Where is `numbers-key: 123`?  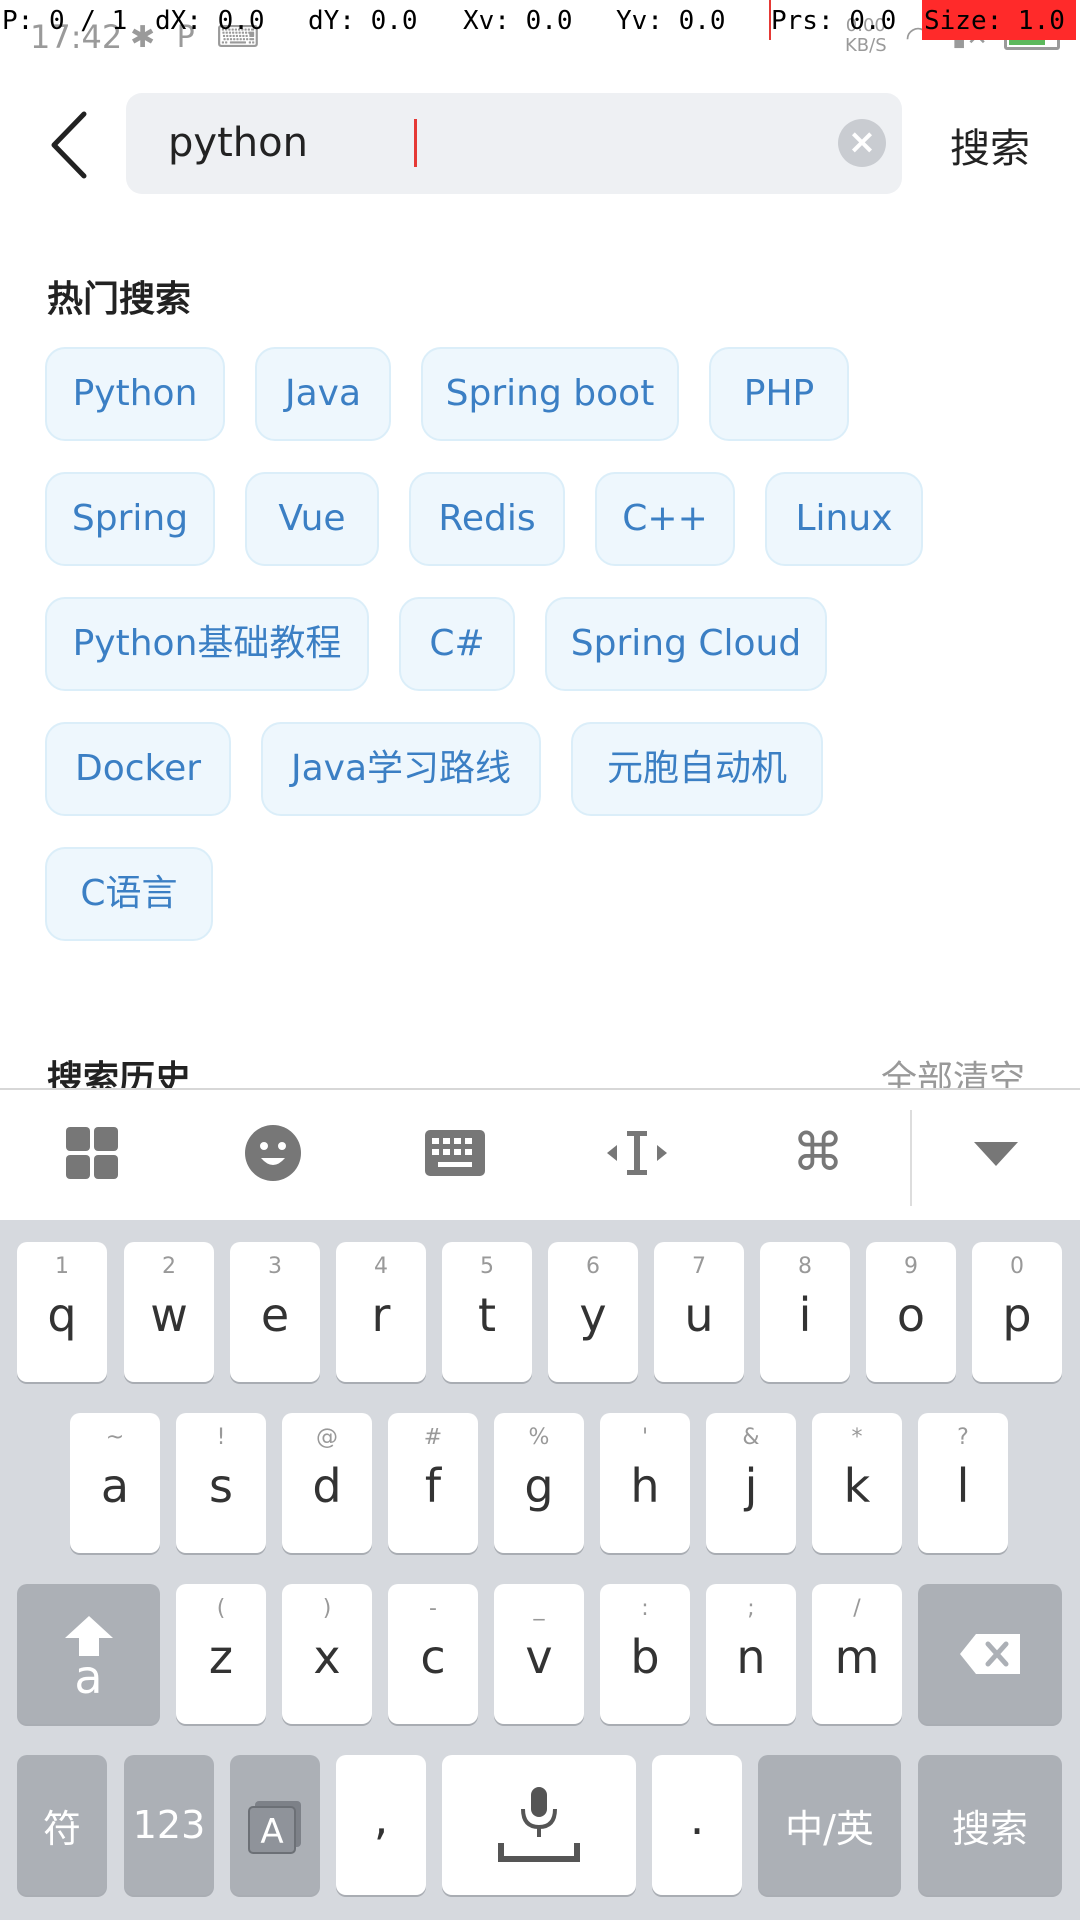
numbers-key: 123 is located at coordinates (169, 1825).